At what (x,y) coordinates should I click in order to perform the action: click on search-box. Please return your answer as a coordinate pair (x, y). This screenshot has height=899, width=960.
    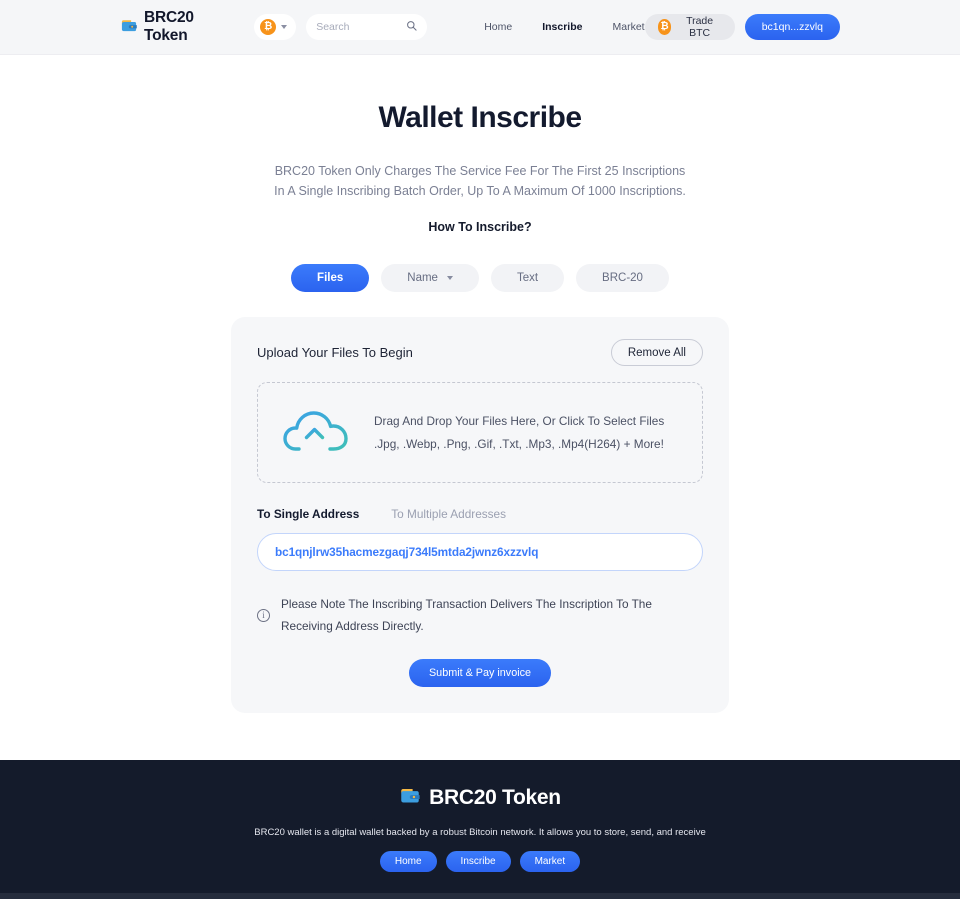
    Looking at the image, I should click on (367, 27).